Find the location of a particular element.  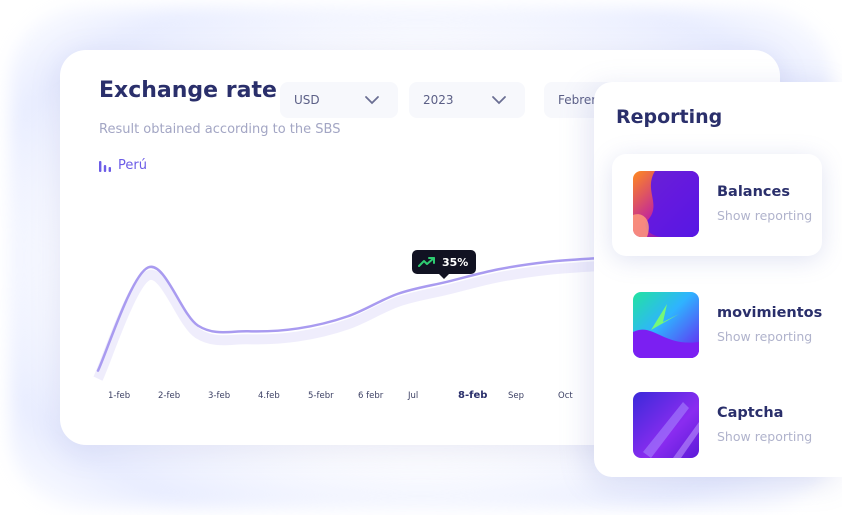

reporting-title: Reporting is located at coordinates (669, 117).